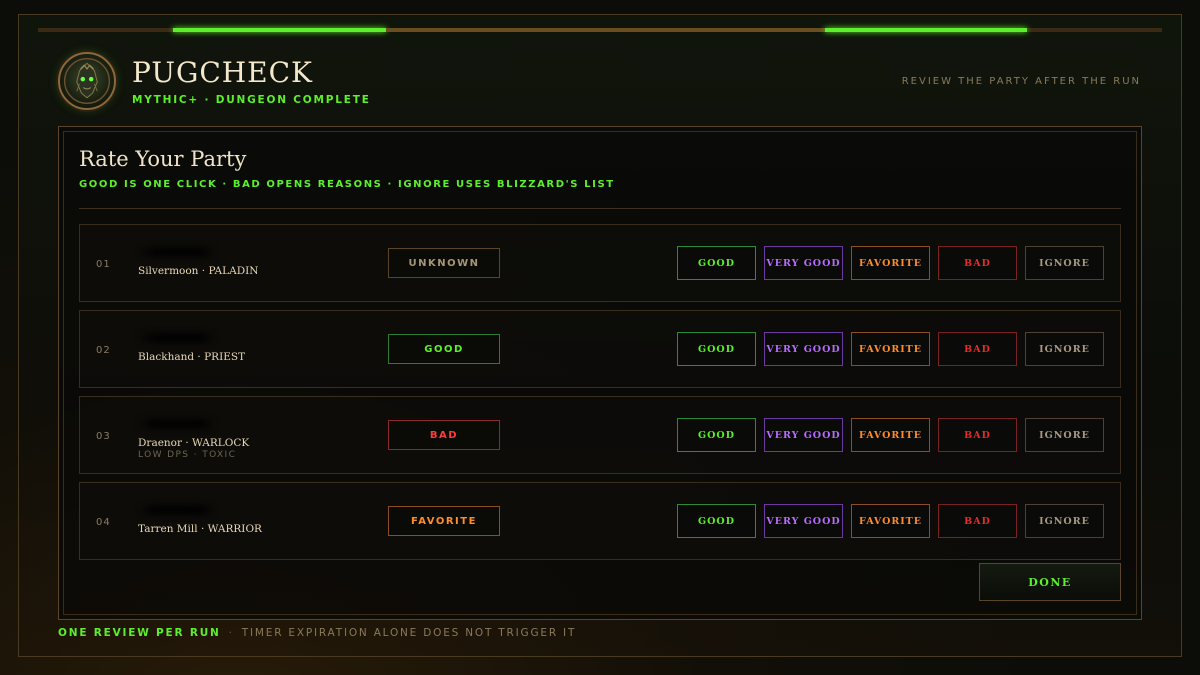  I want to click on row-index: 02, so click(103, 350).